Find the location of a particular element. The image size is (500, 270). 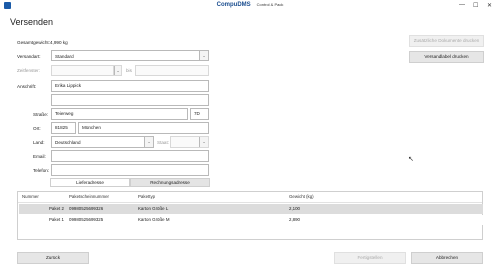

zusaetzliche-dokumente-button: Zusätzliche Dokumente drucken is located at coordinates (446, 41).